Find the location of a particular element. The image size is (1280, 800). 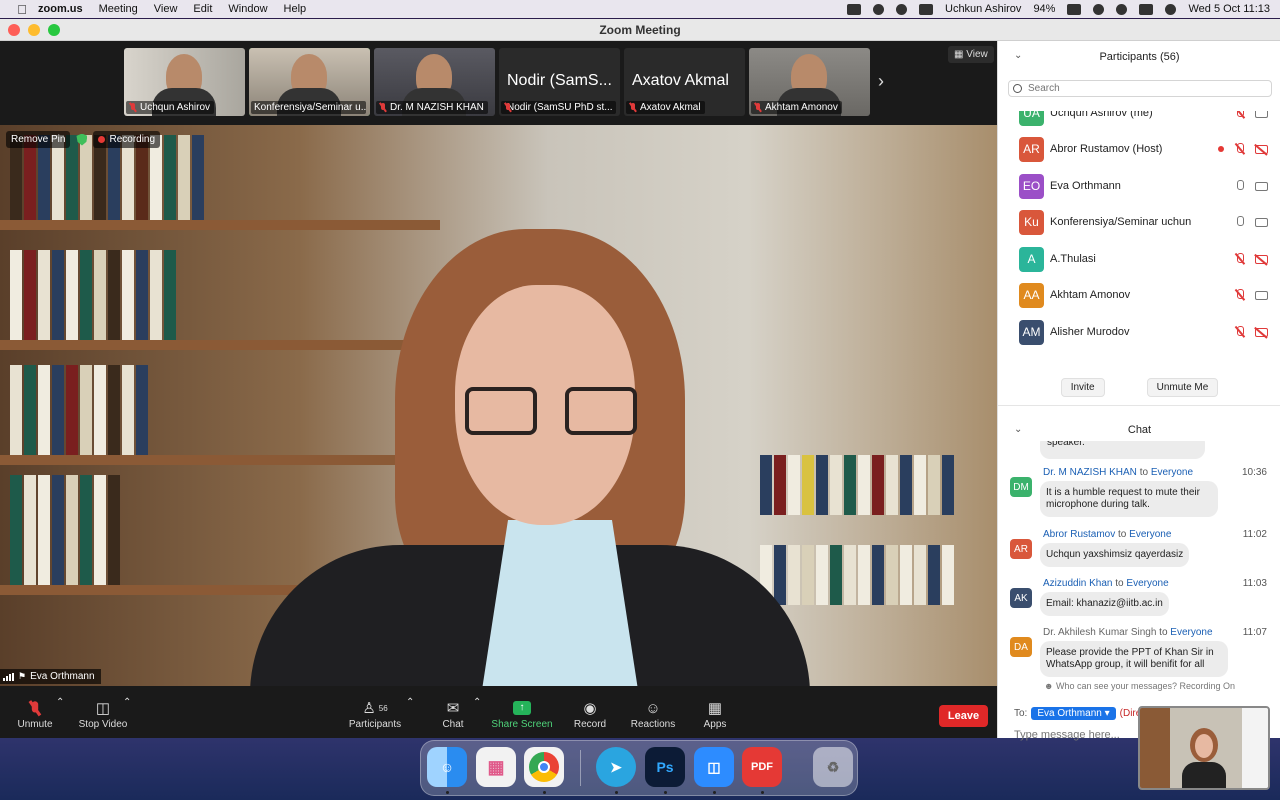

recipient-dropdown: Eva Orthmann ▾ is located at coordinates (1073, 713).